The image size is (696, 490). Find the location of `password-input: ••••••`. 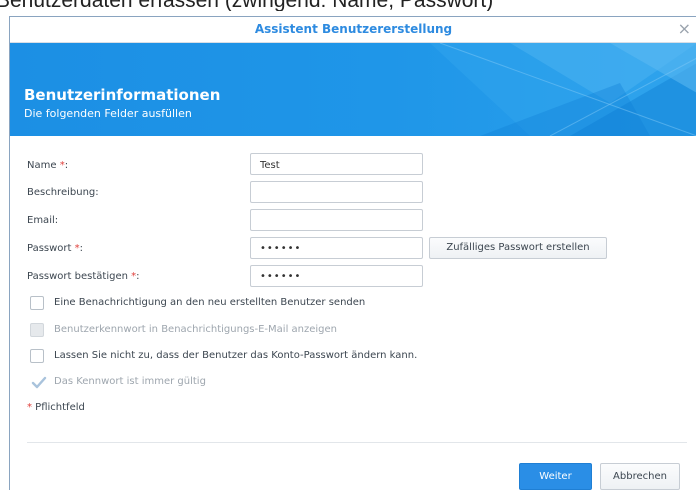

password-input: •••••• is located at coordinates (336, 248).